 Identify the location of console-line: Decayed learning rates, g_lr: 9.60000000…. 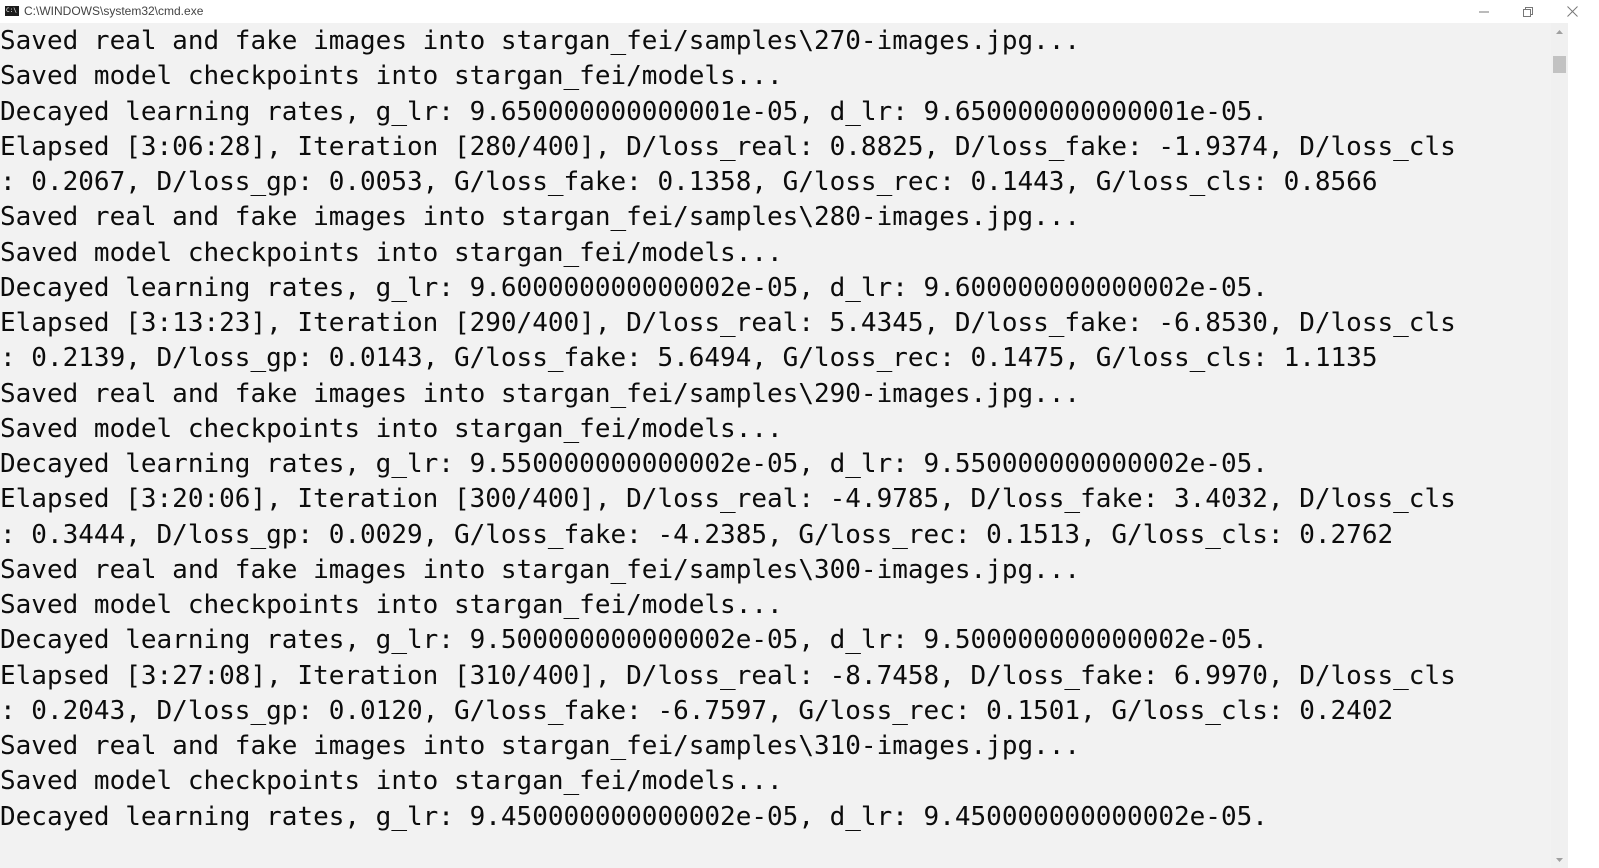
(634, 287).